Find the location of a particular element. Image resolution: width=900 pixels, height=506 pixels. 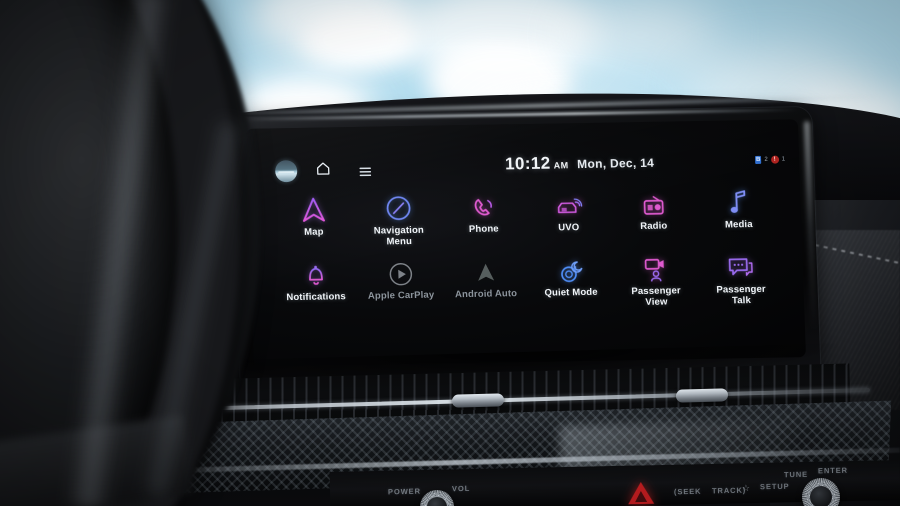

app-notifications: Notifications is located at coordinates (315, 286).